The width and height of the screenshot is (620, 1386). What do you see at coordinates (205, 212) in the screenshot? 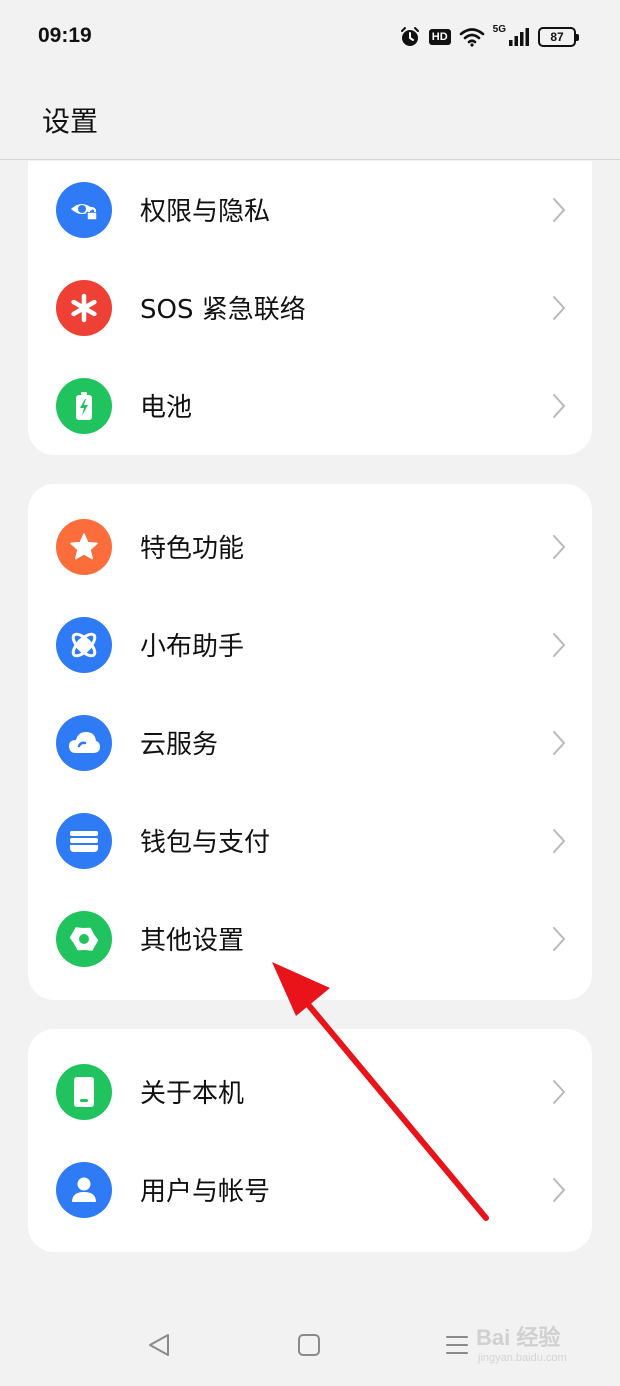
I see `settings-item-label: 权限与隐私` at bounding box center [205, 212].